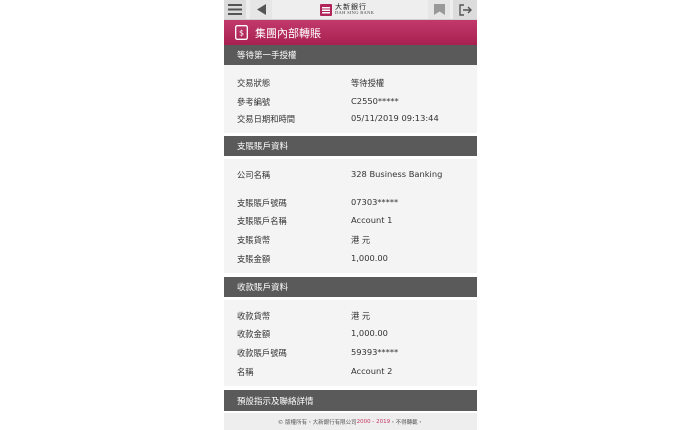  I want to click on row-value: 05/11/2019 09:13:44, so click(395, 118).